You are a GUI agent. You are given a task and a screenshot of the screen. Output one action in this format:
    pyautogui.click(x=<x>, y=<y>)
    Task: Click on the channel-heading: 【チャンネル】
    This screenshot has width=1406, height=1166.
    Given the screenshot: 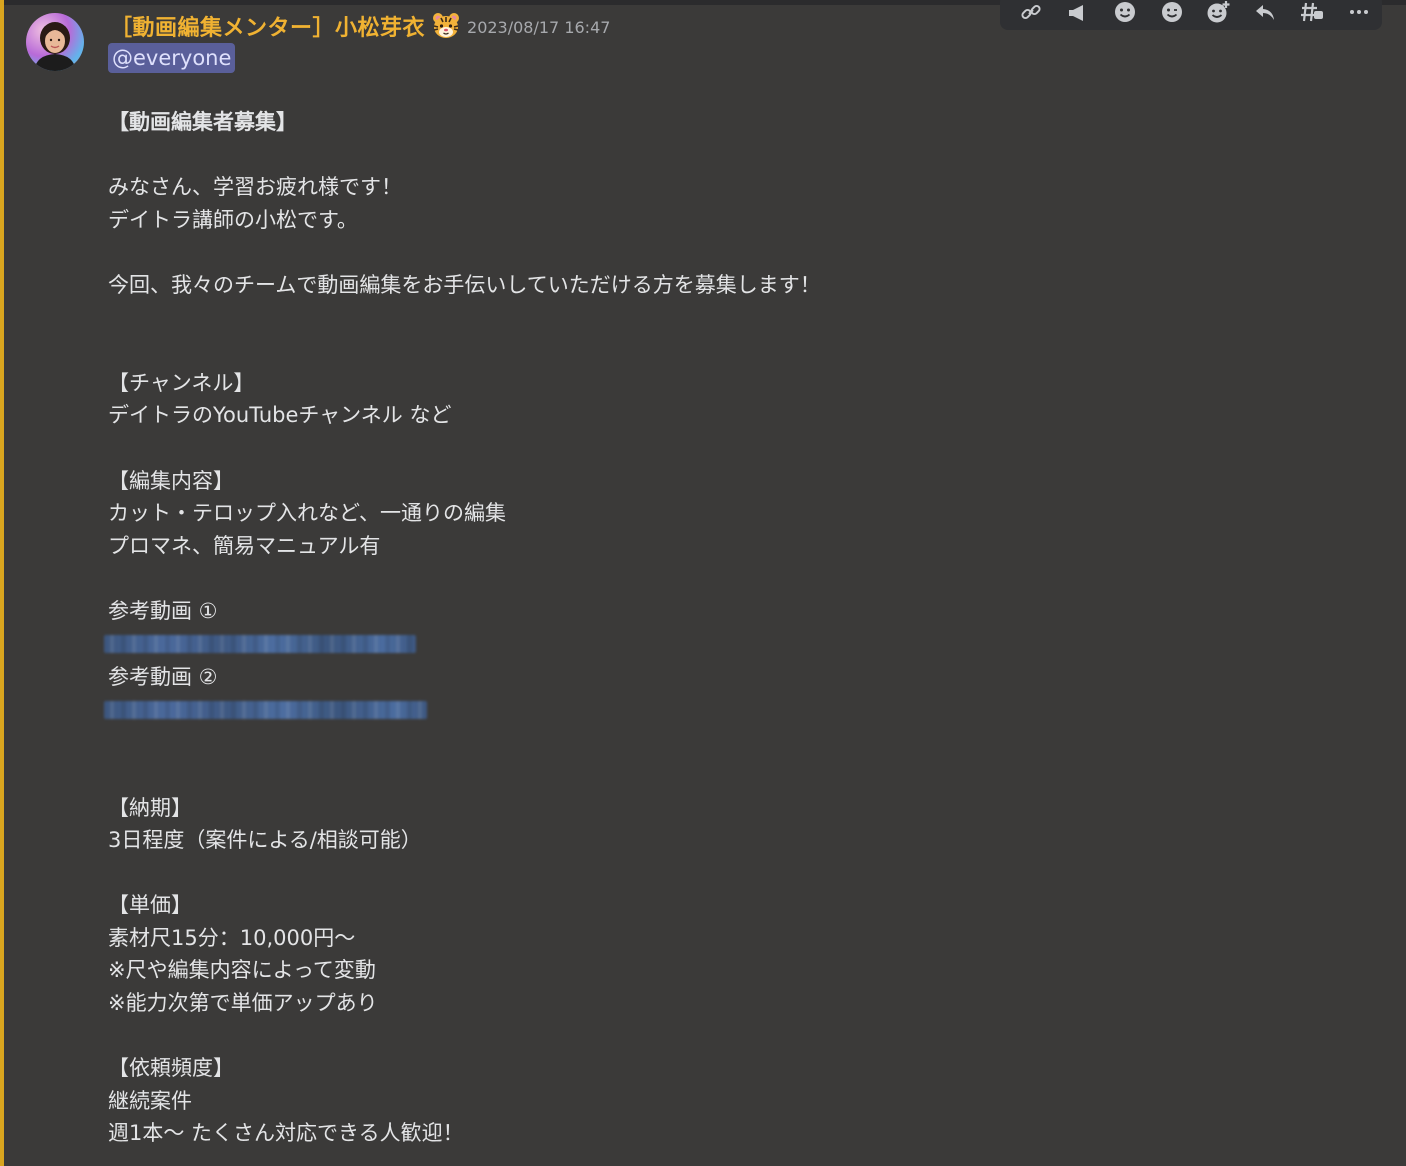 What is the action you would take?
    pyautogui.click(x=181, y=383)
    